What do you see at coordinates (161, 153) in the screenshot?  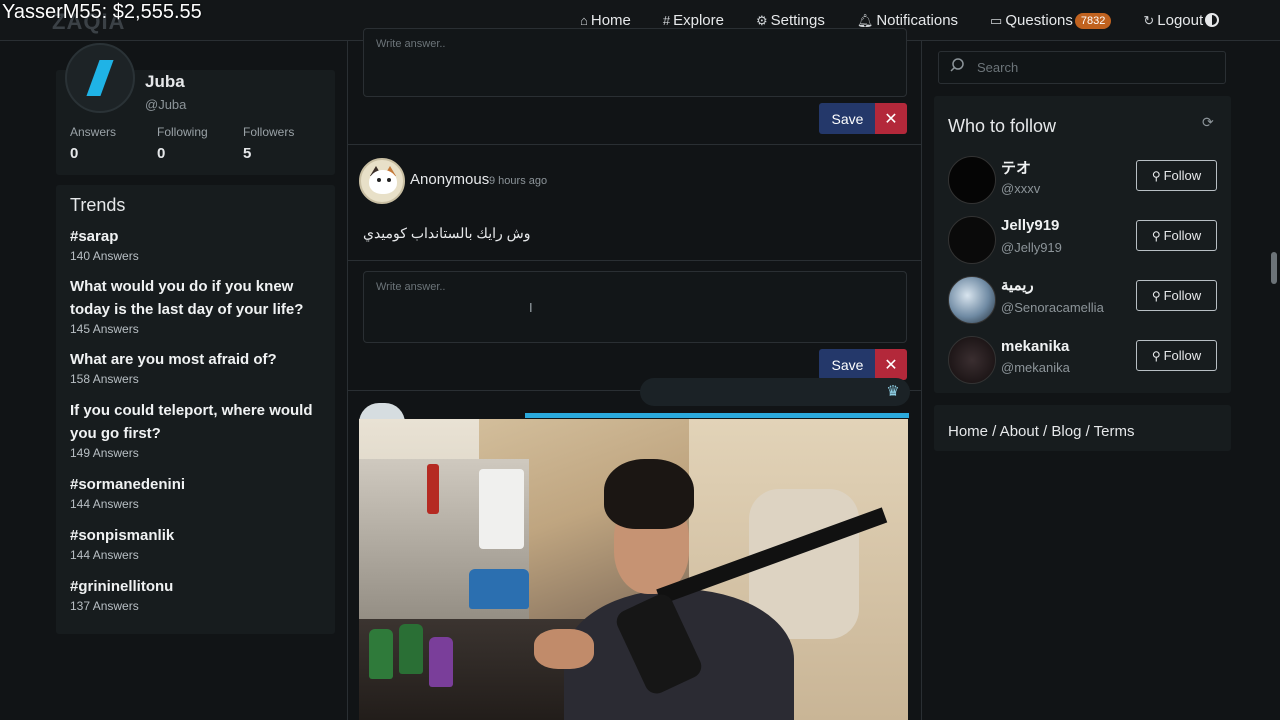 I see `following-value: 0` at bounding box center [161, 153].